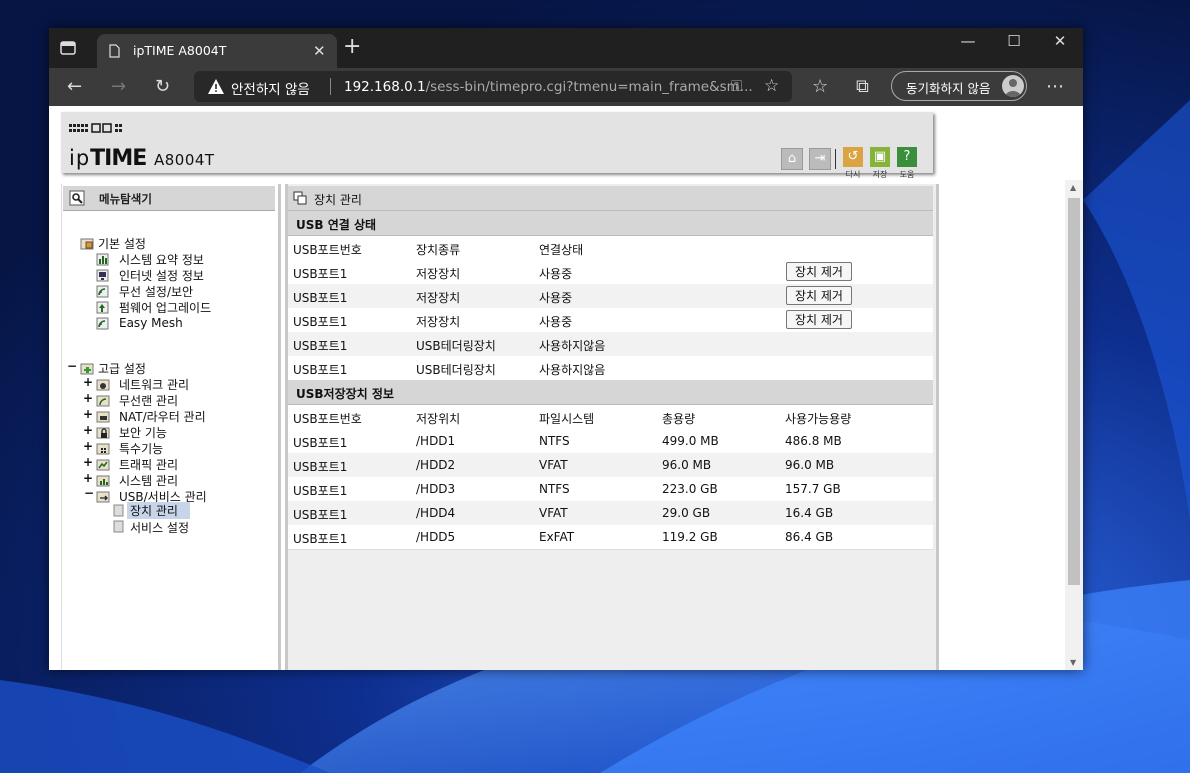 This screenshot has height=773, width=1190. What do you see at coordinates (687, 465) in the screenshot?
I see `cell-total: 96.0 MB` at bounding box center [687, 465].